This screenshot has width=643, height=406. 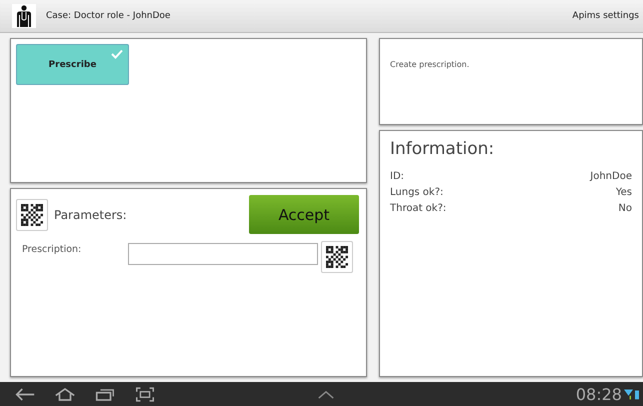 What do you see at coordinates (611, 177) in the screenshot?
I see `info-value: JohnDoe` at bounding box center [611, 177].